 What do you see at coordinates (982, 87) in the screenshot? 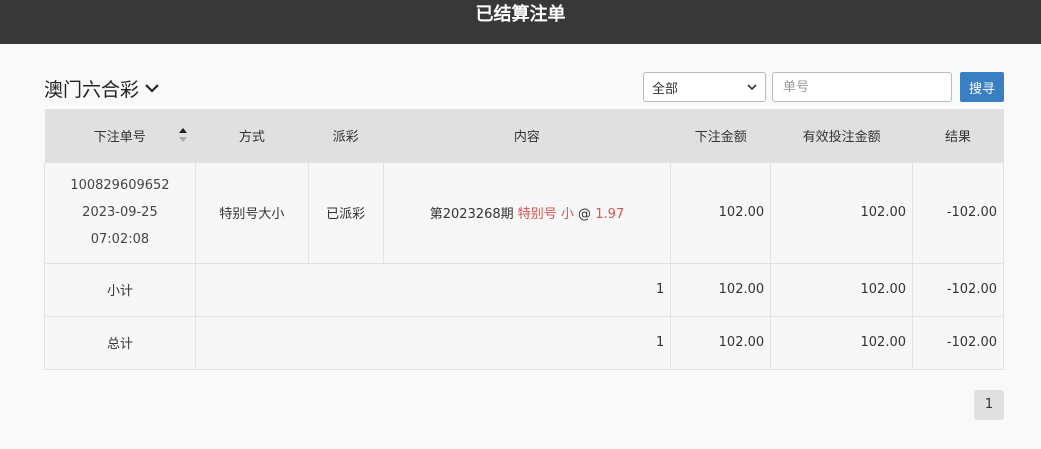
I see `search-button: 搜寻` at bounding box center [982, 87].